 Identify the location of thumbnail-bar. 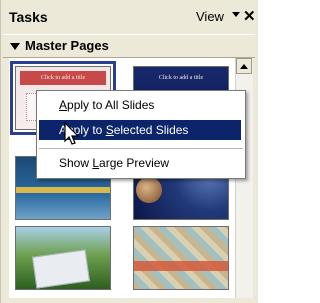
(181, 266).